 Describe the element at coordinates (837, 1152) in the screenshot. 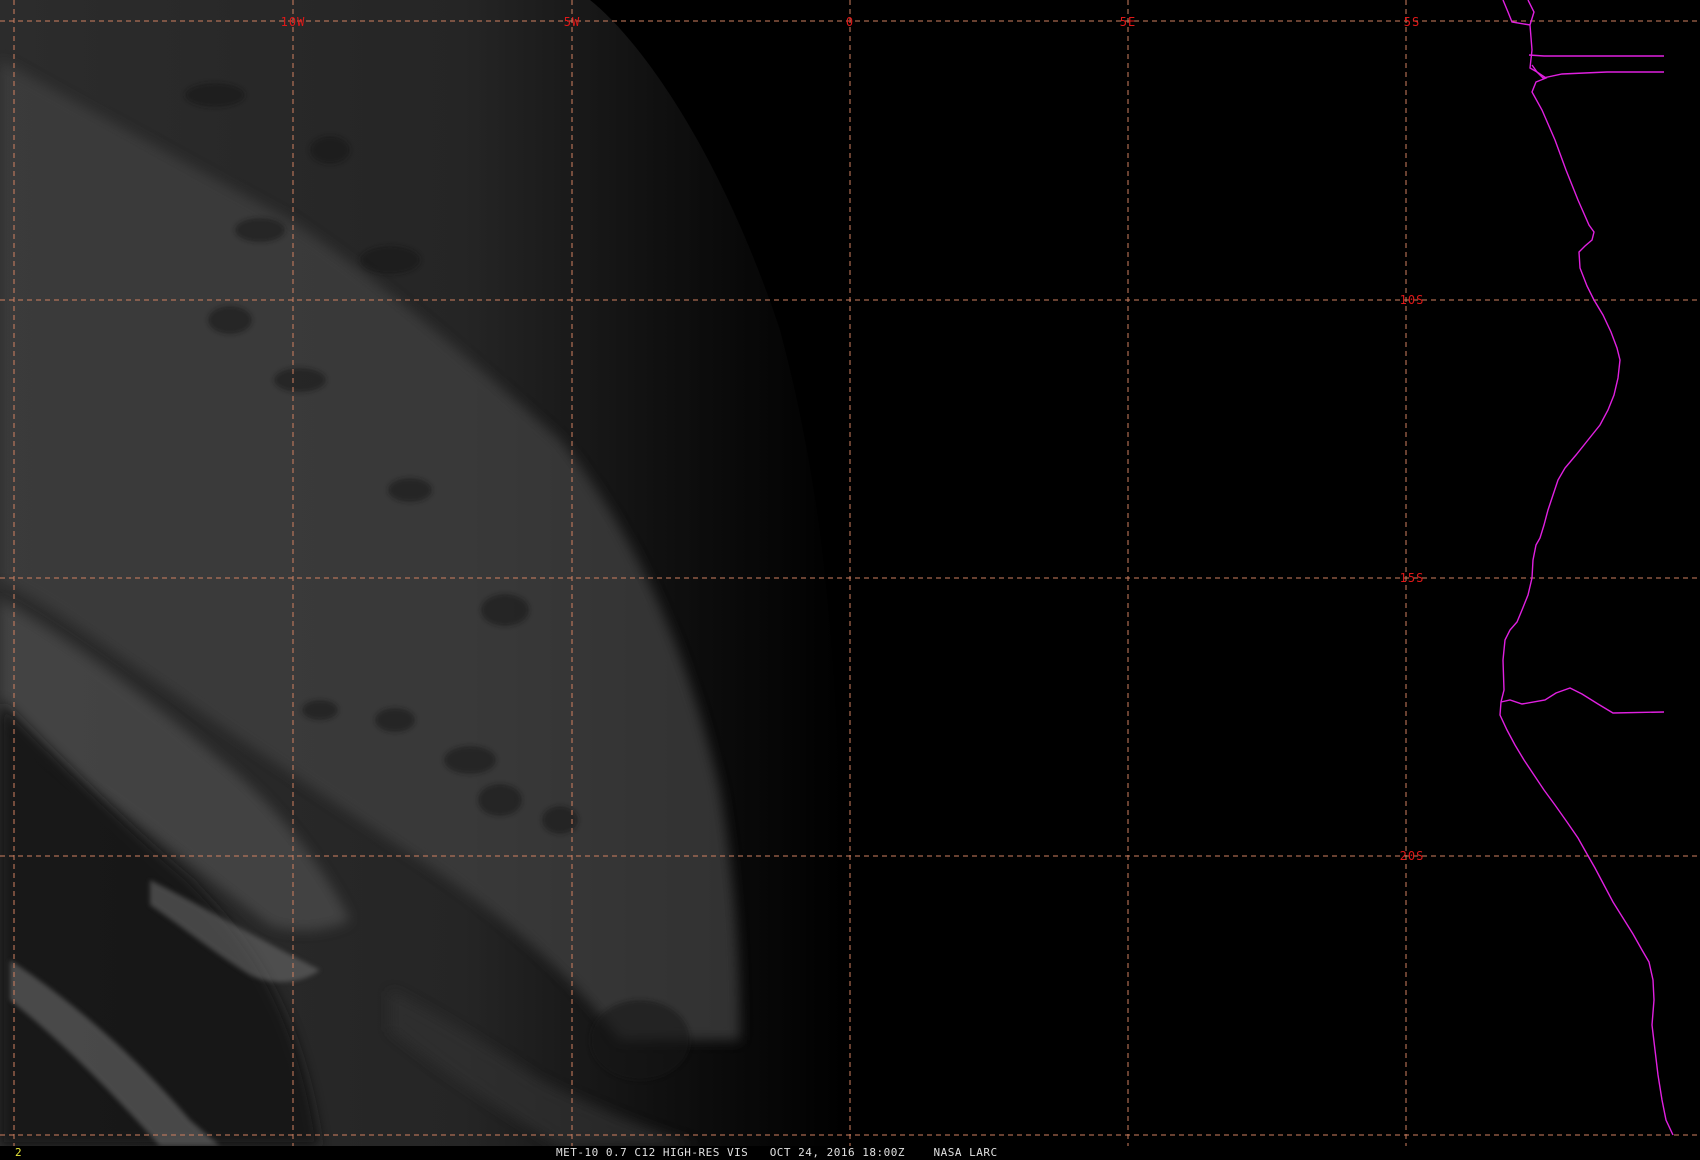

I see `image-datetime: OCT 24, 2016 18:00Z` at that location.